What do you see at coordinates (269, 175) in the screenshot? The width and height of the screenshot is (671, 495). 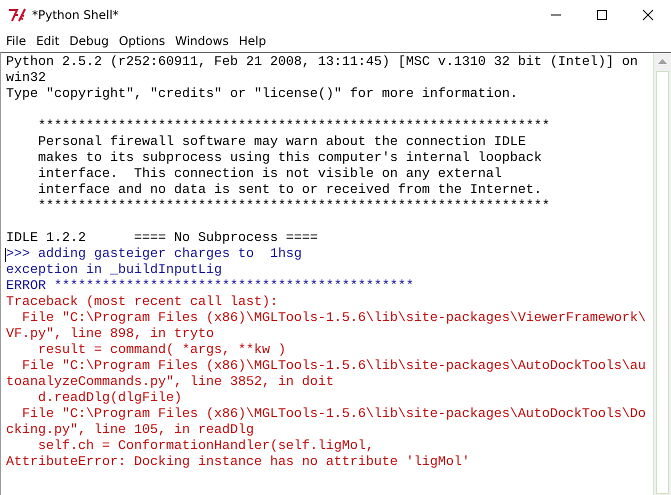 I see `output-line: interface. This connection is not visible on any external` at bounding box center [269, 175].